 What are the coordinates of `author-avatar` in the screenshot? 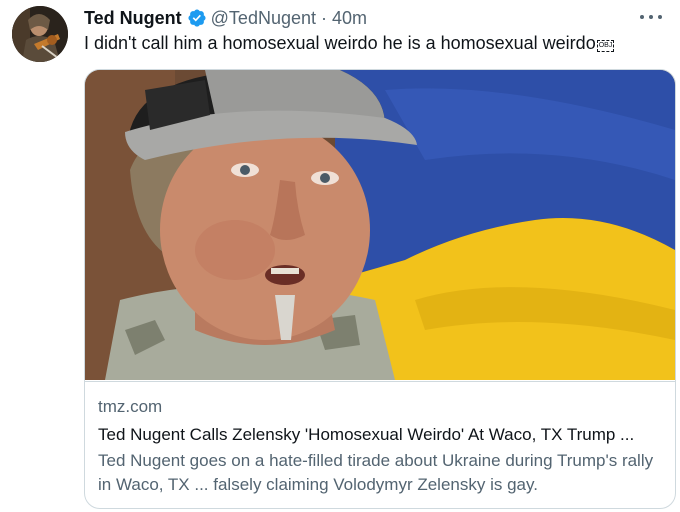 It's located at (40, 34).